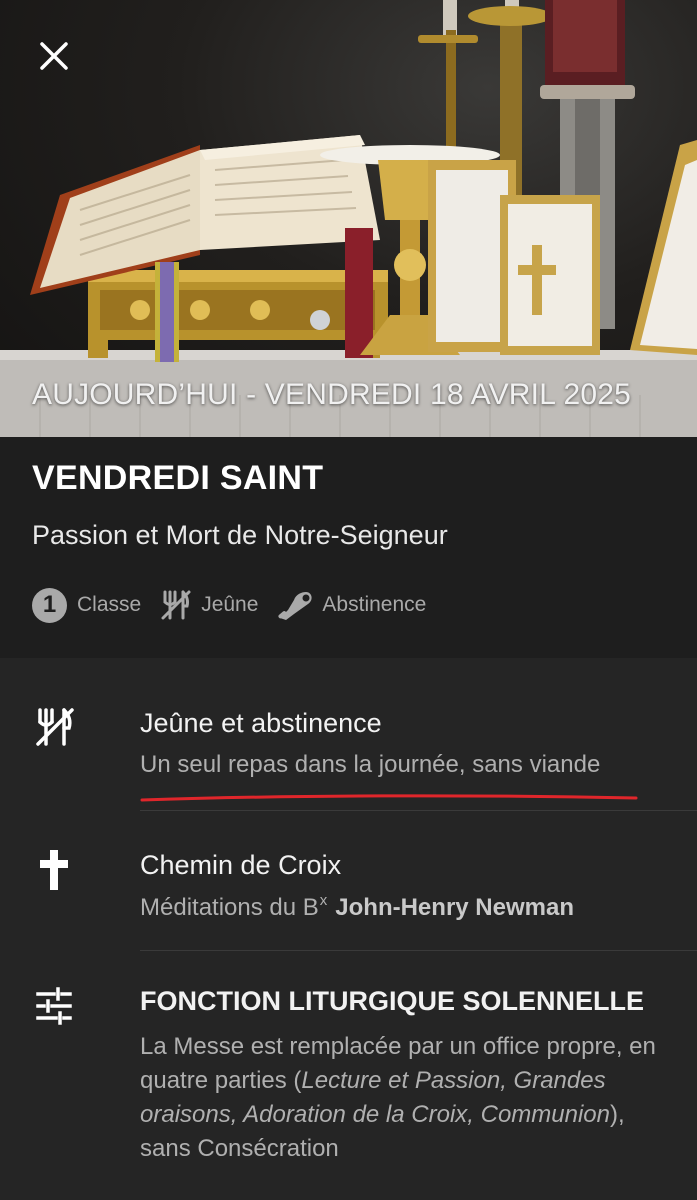 Image resolution: width=697 pixels, height=1200 pixels. What do you see at coordinates (230, 604) in the screenshot?
I see `fast-label: Jeûne` at bounding box center [230, 604].